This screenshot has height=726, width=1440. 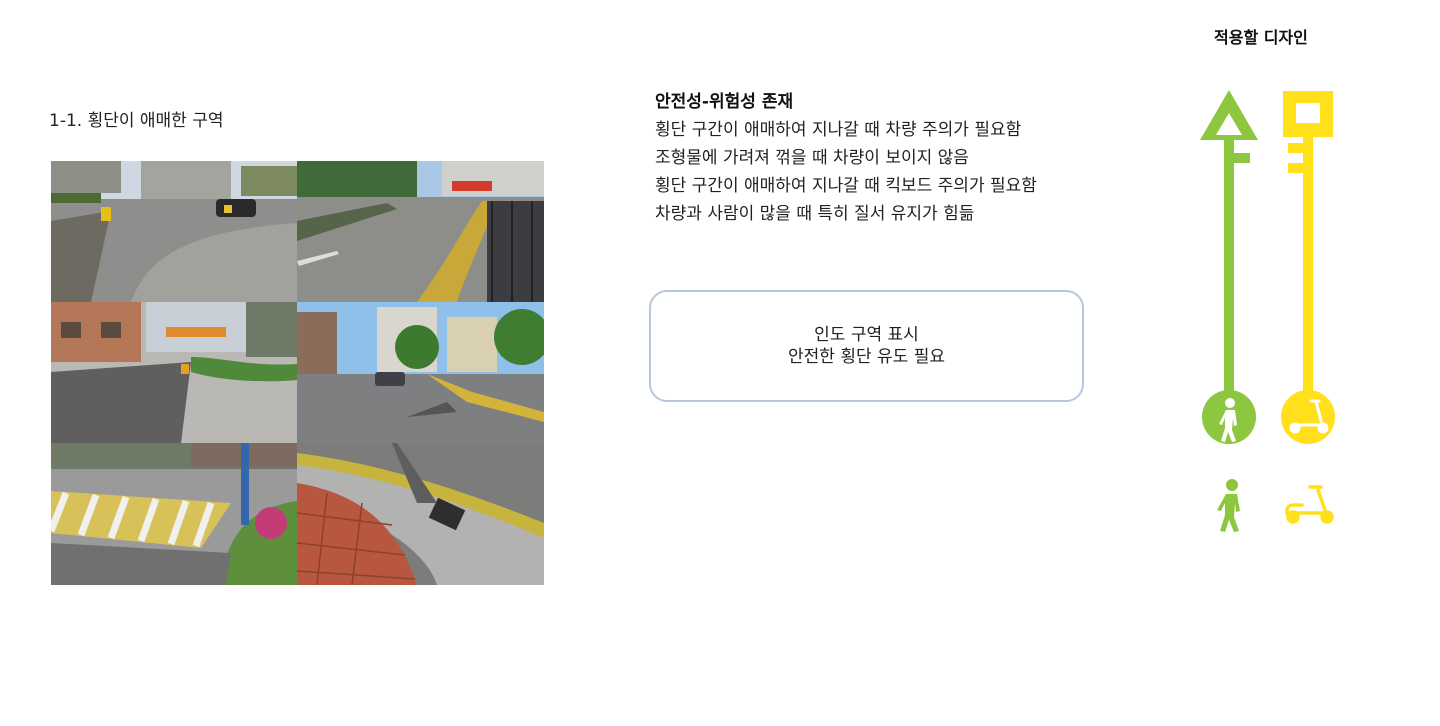 What do you see at coordinates (866, 357) in the screenshot?
I see `callout-line-2: 안전한 횡단 유도 필요` at bounding box center [866, 357].